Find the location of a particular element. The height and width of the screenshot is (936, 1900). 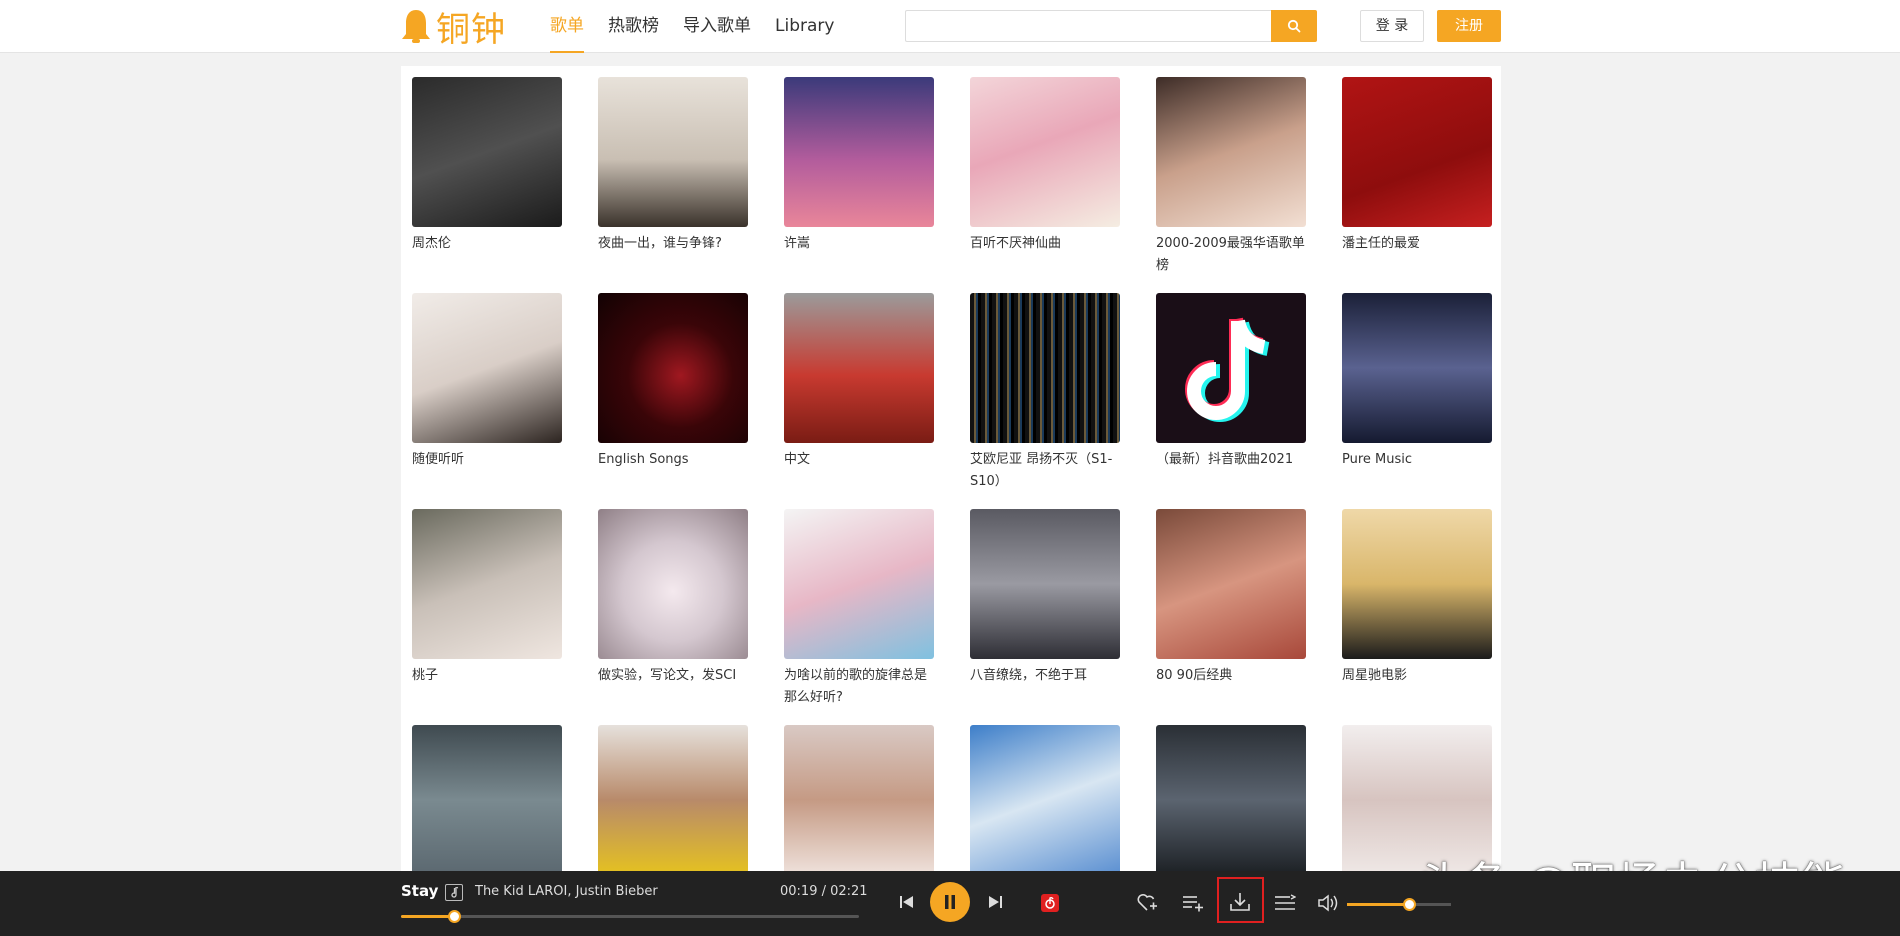

playlist-title: 80 90后经典 is located at coordinates (1231, 676).